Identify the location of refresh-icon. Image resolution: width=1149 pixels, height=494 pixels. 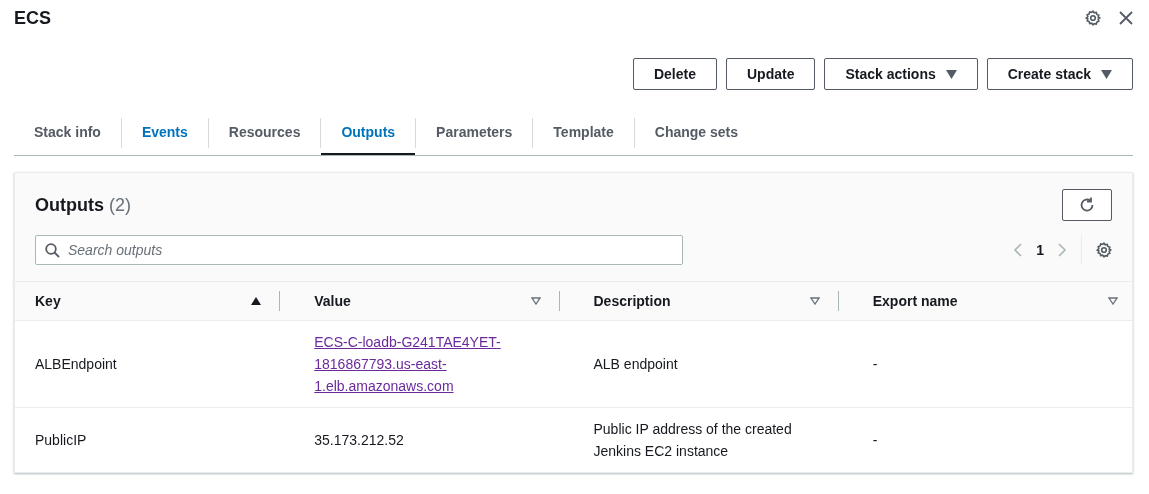
(1087, 205).